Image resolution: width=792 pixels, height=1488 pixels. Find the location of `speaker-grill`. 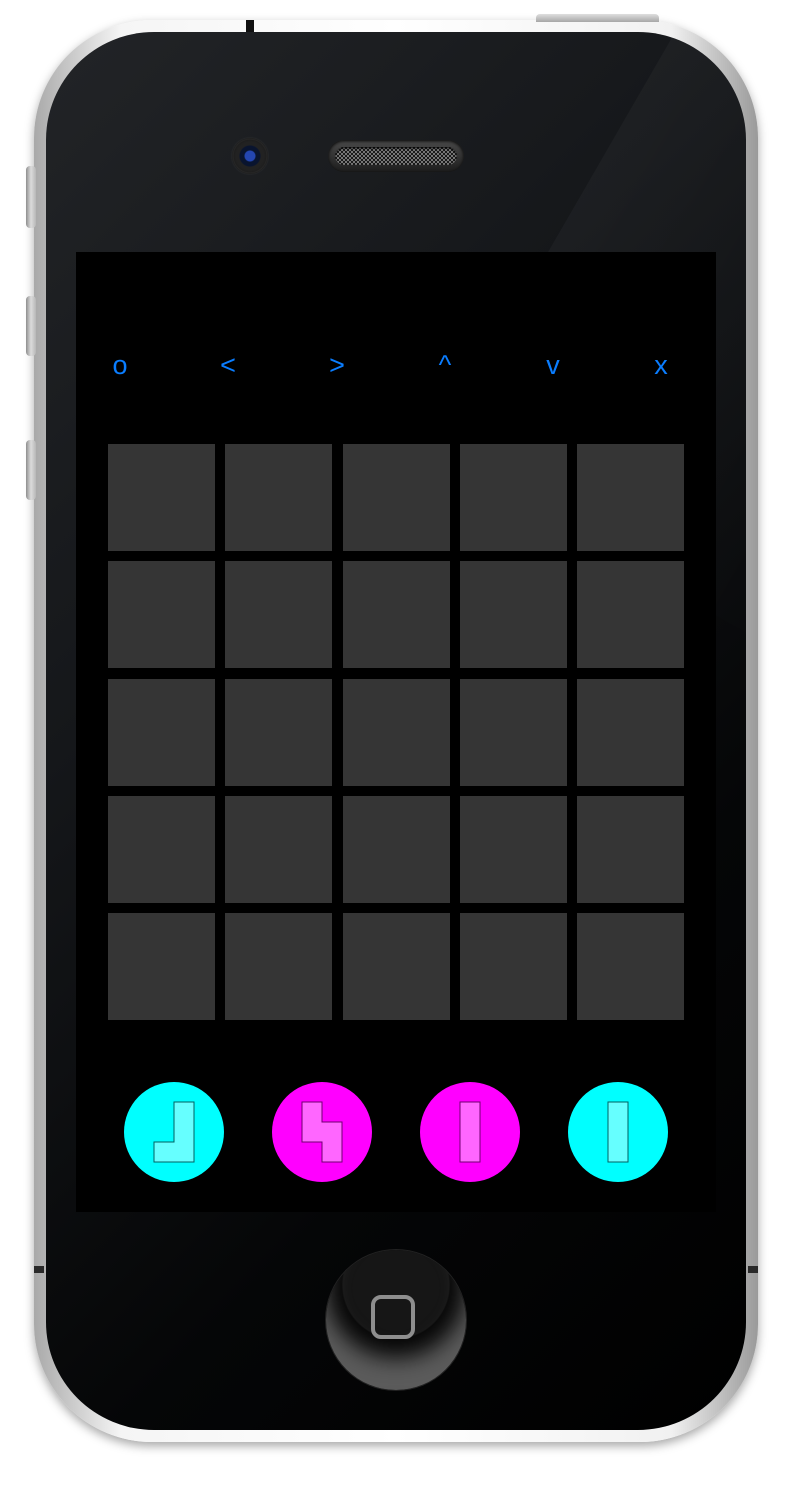

speaker-grill is located at coordinates (396, 156).